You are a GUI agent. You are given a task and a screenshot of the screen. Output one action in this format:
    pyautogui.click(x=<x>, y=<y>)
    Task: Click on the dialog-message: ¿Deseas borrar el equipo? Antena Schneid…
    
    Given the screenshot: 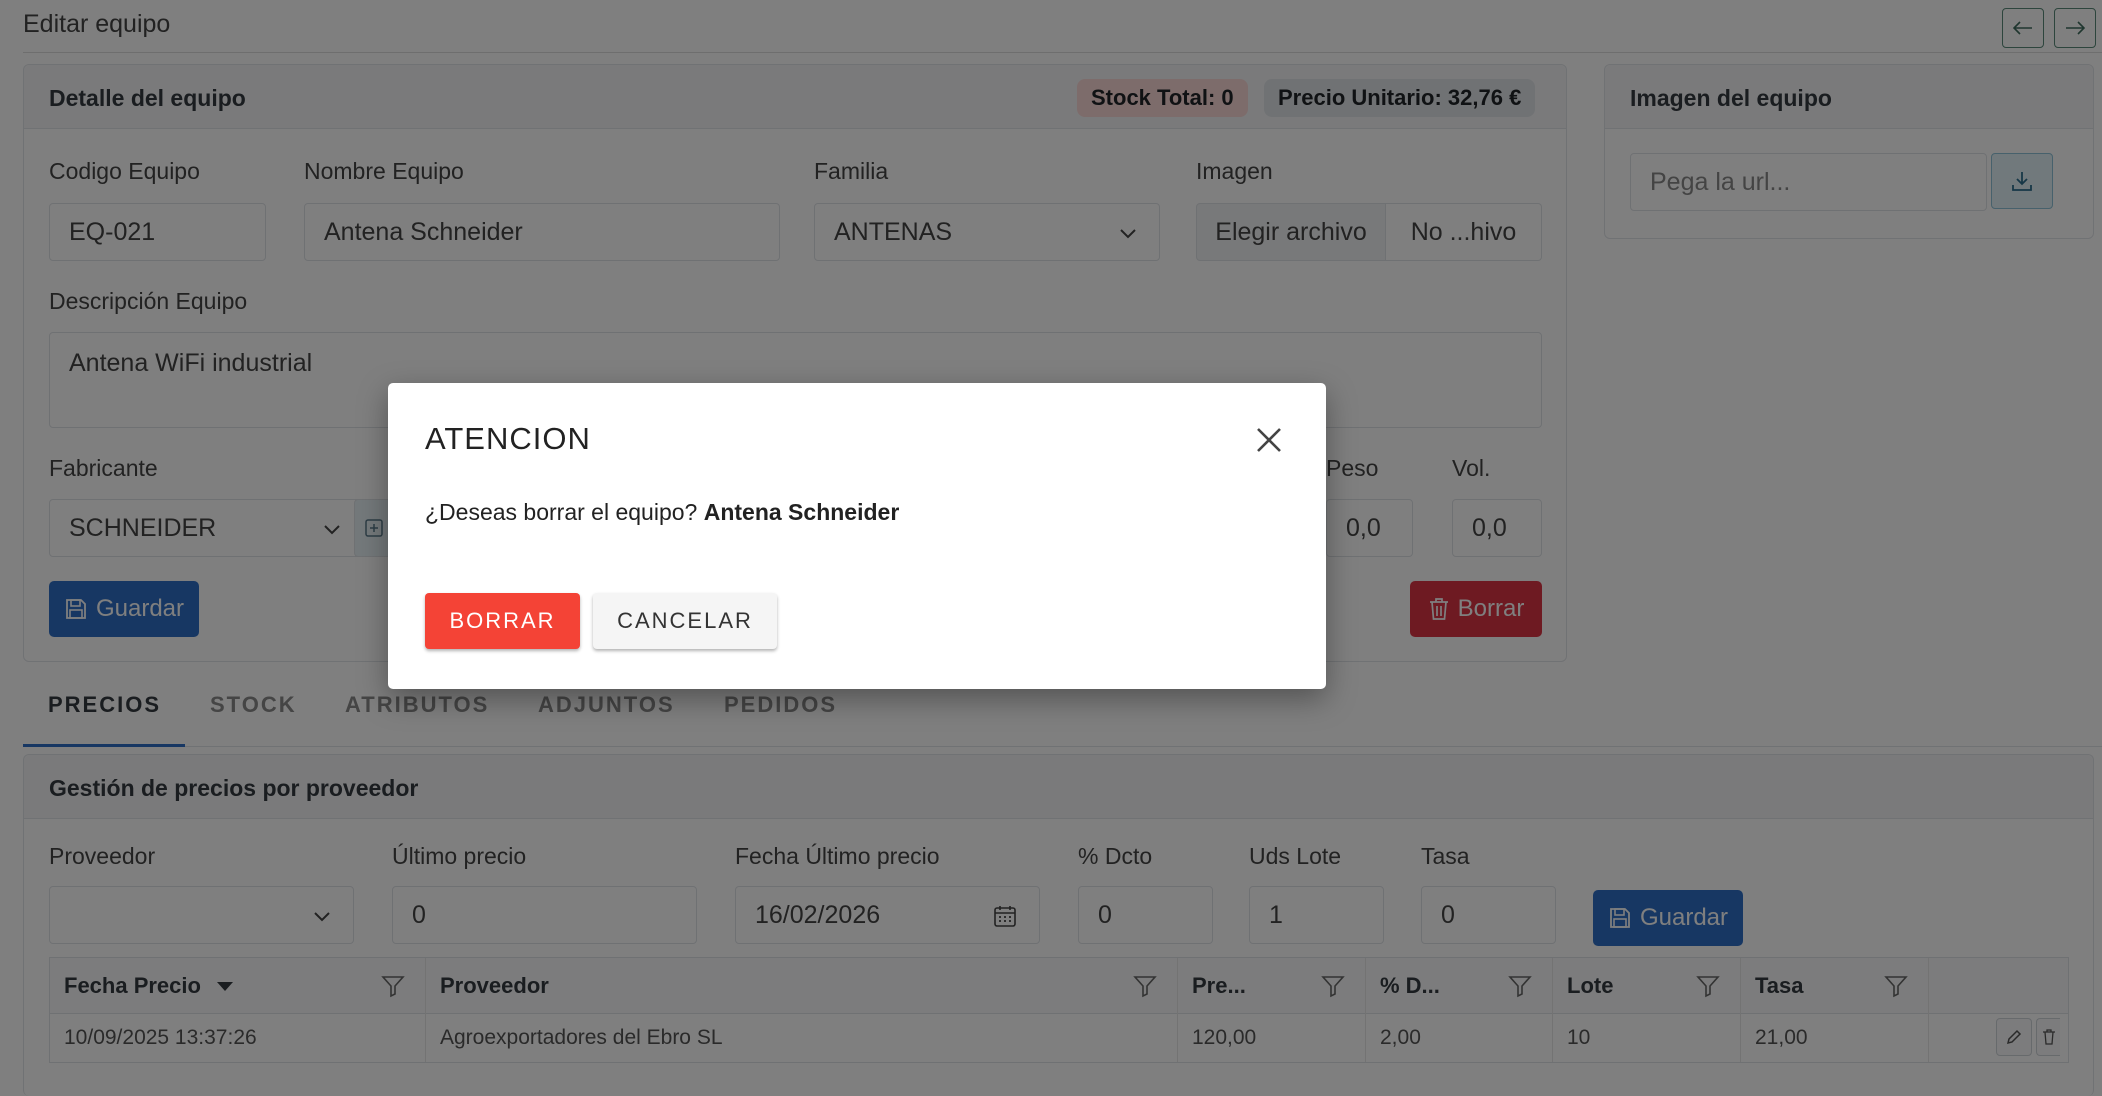 What is the action you would take?
    pyautogui.click(x=662, y=512)
    